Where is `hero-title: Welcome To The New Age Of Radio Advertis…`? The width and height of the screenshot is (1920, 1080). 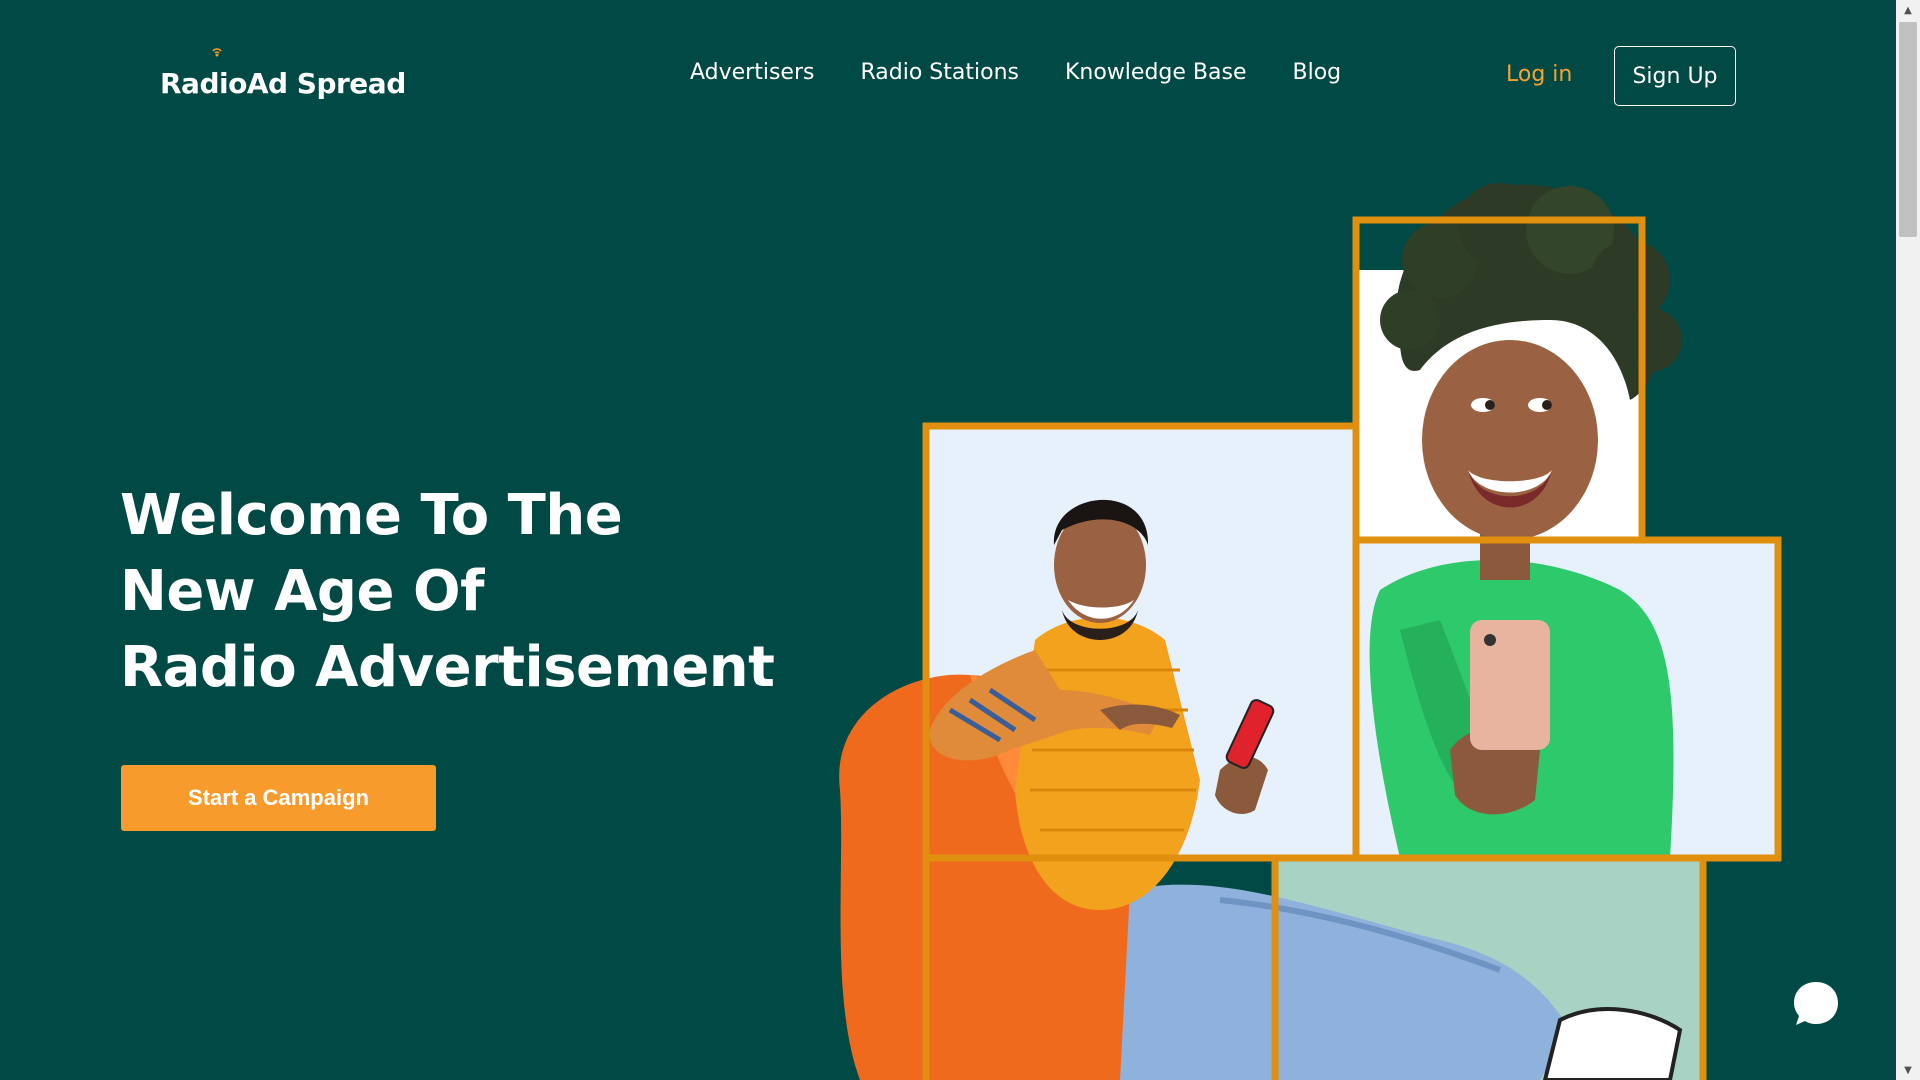 hero-title: Welcome To The New Age Of Radio Advertis… is located at coordinates (447, 592).